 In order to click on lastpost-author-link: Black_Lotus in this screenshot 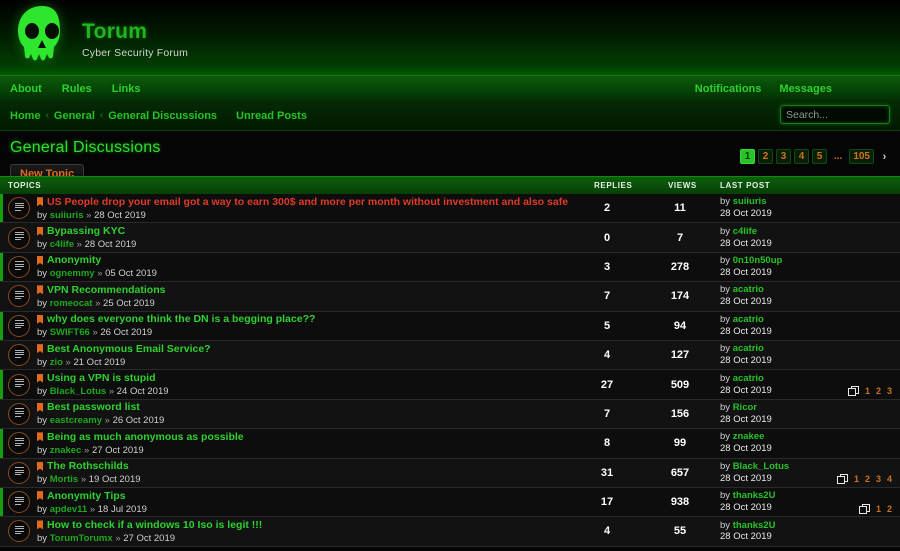, I will do `click(761, 466)`.